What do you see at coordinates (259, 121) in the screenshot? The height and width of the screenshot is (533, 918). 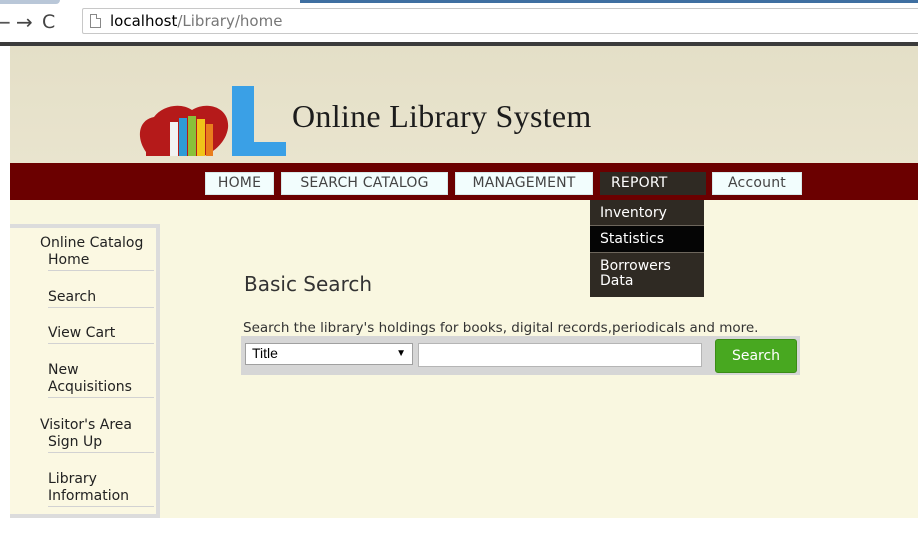 I see `logo-letter-l` at bounding box center [259, 121].